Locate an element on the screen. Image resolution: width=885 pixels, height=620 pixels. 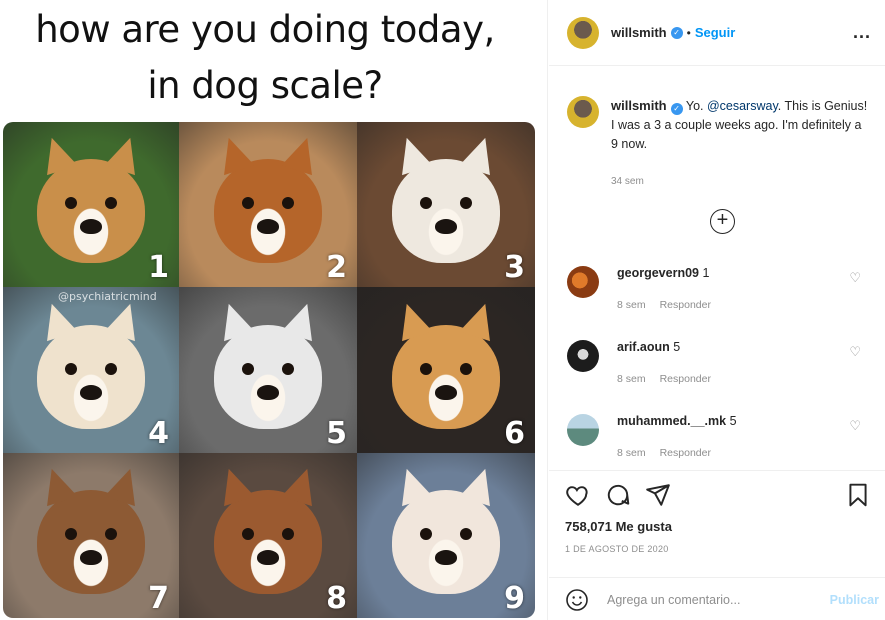
comment-username: georgevern09 is located at coordinates (658, 273).